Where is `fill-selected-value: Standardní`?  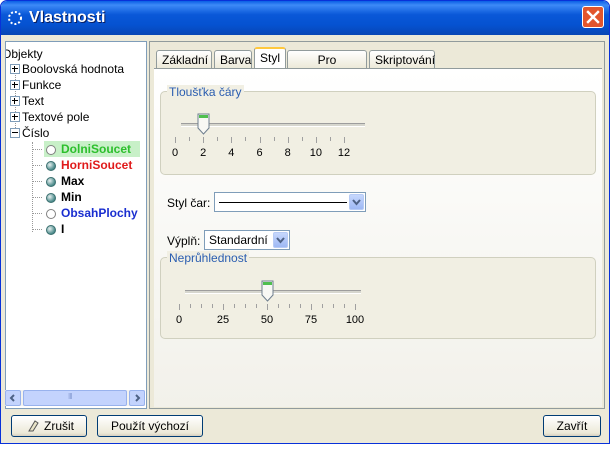 fill-selected-value: Standardní is located at coordinates (238, 240).